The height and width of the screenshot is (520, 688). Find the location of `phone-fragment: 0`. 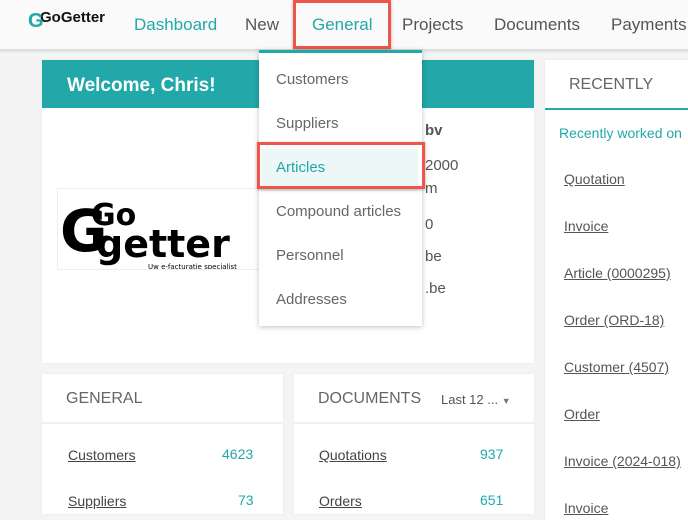

phone-fragment: 0 is located at coordinates (429, 224).